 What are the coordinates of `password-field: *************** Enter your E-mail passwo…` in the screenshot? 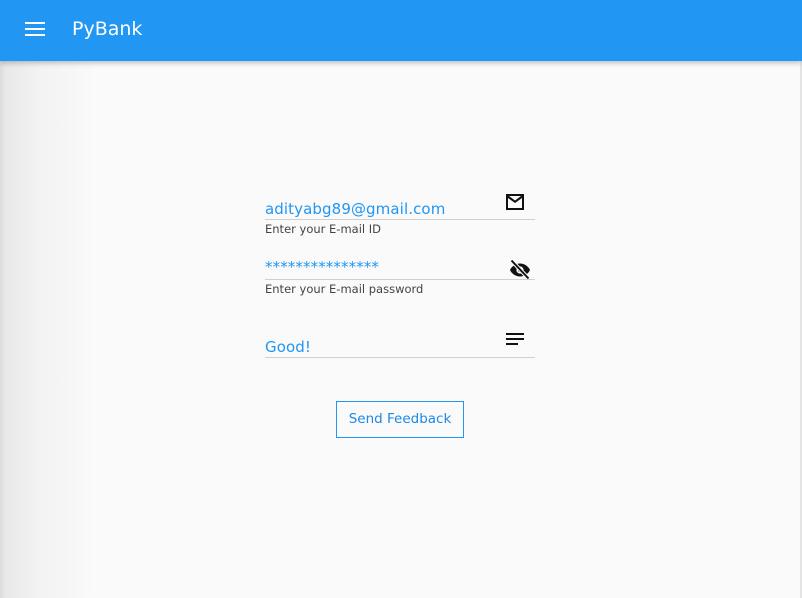 It's located at (400, 280).